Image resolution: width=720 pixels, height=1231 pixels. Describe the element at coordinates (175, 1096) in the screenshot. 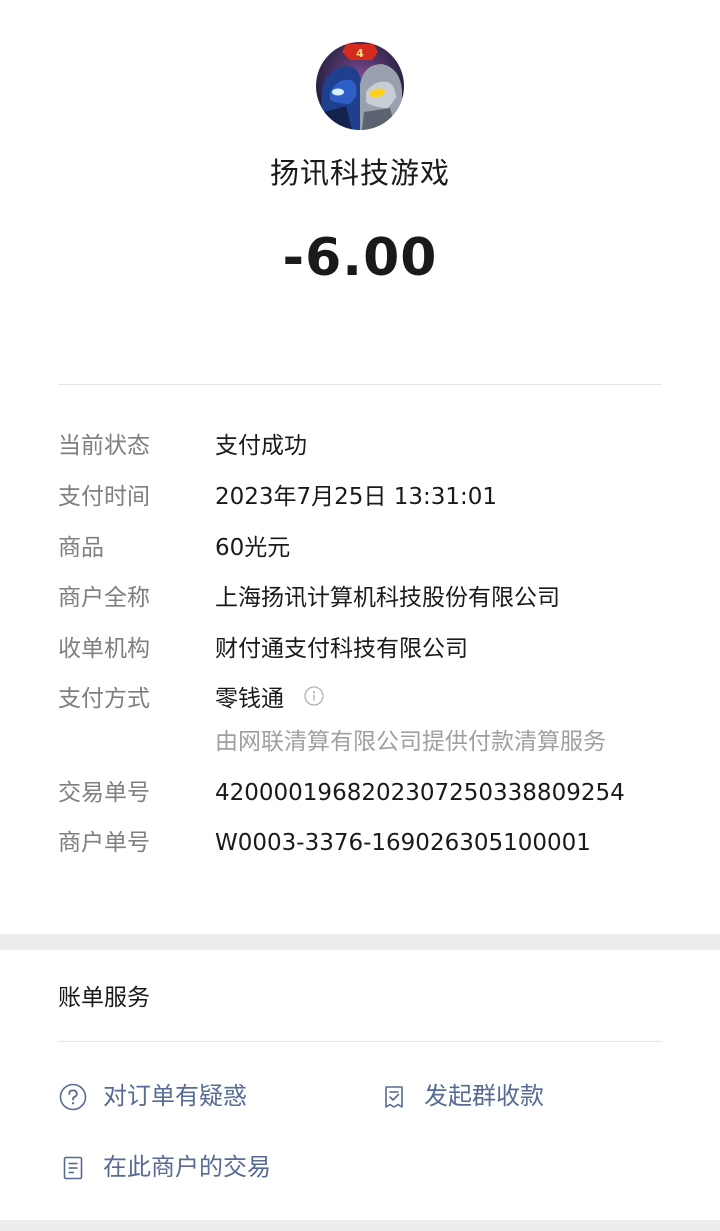

I see `order-question-label: 对订单有疑惑` at that location.